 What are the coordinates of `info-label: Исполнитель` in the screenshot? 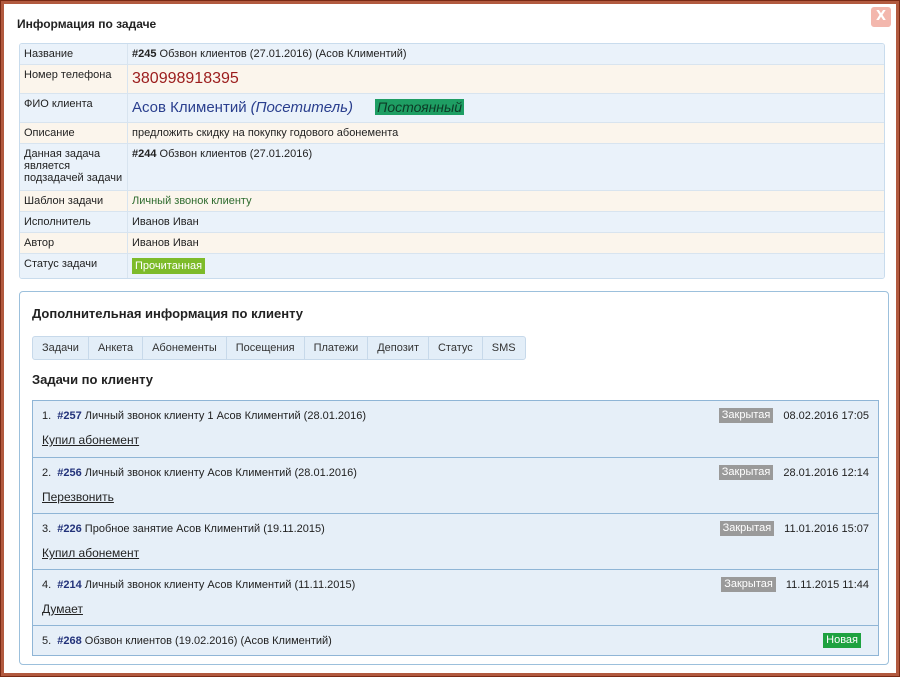 It's located at (74, 222).